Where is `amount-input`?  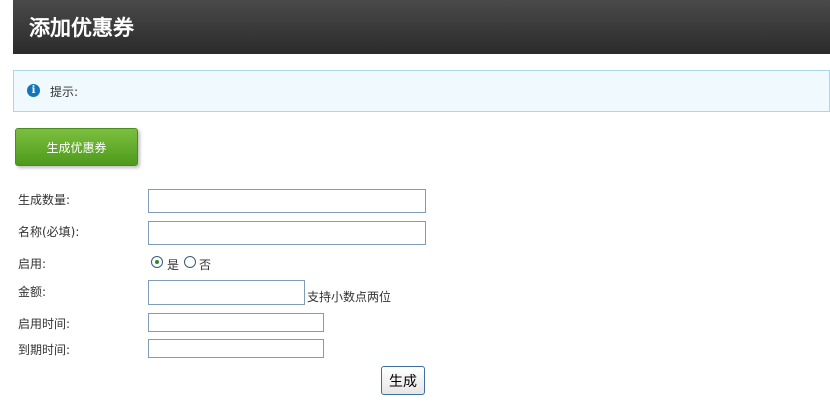 amount-input is located at coordinates (226, 292).